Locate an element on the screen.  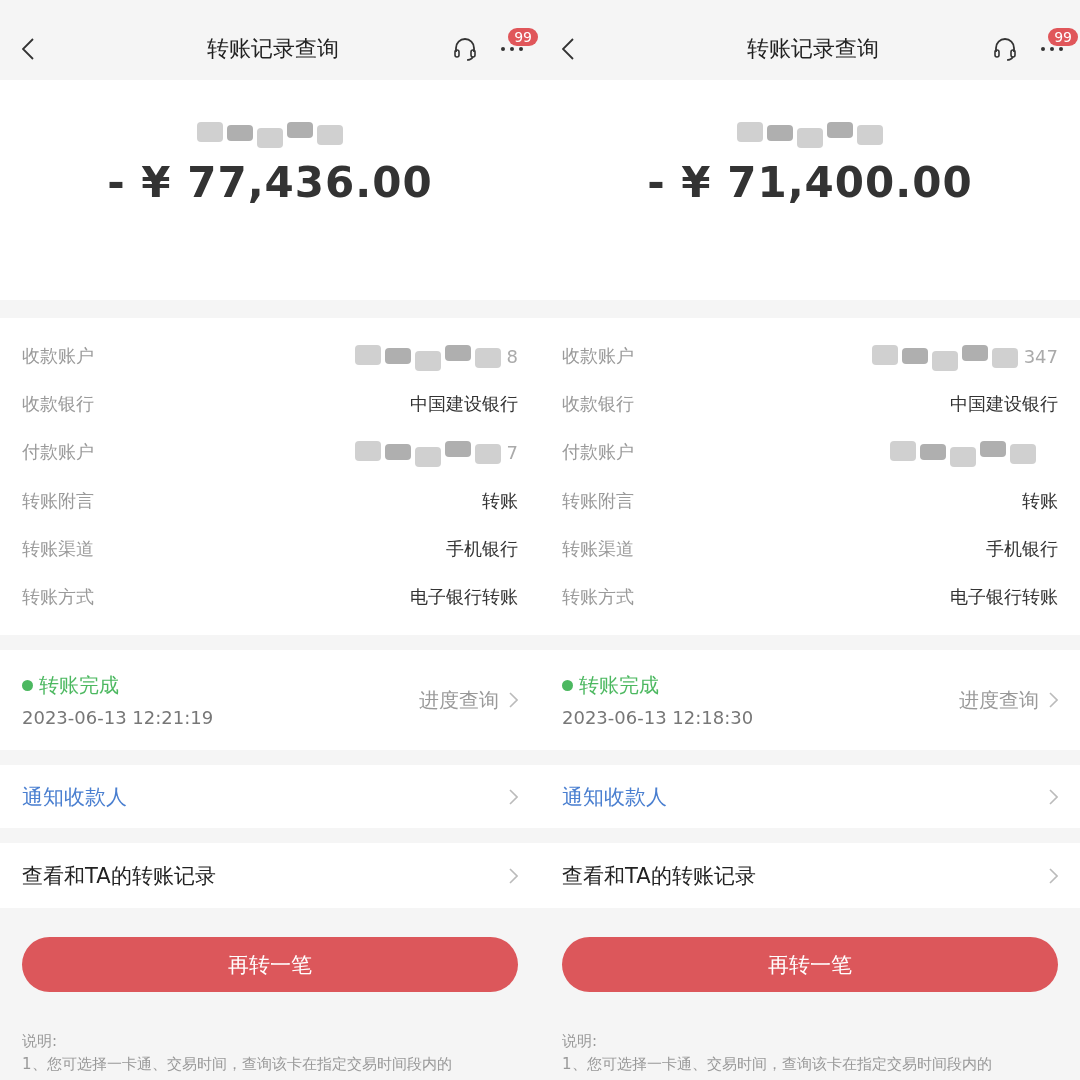
detail-value: 347 is located at coordinates (1040, 356).